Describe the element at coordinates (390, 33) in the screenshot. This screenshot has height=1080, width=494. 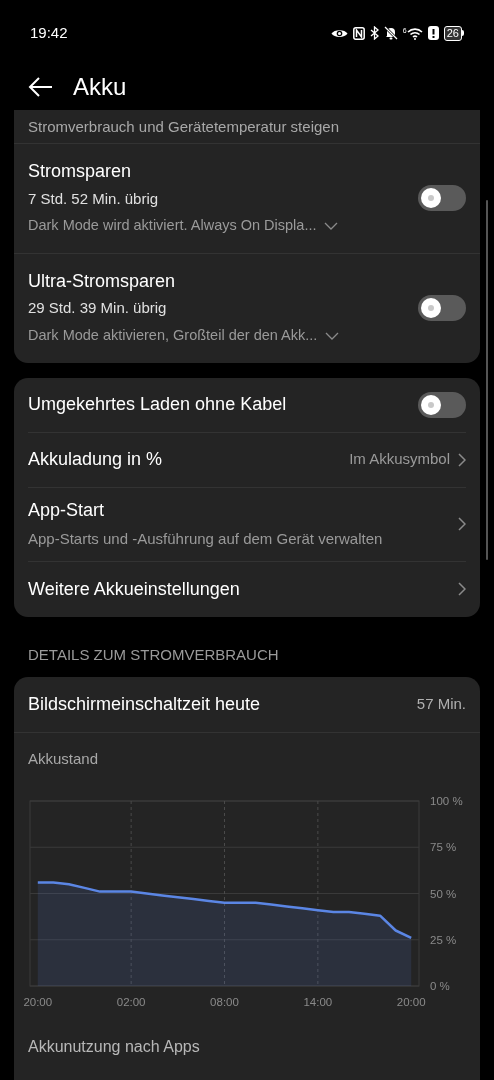
I see `muted-bell-icon` at that location.